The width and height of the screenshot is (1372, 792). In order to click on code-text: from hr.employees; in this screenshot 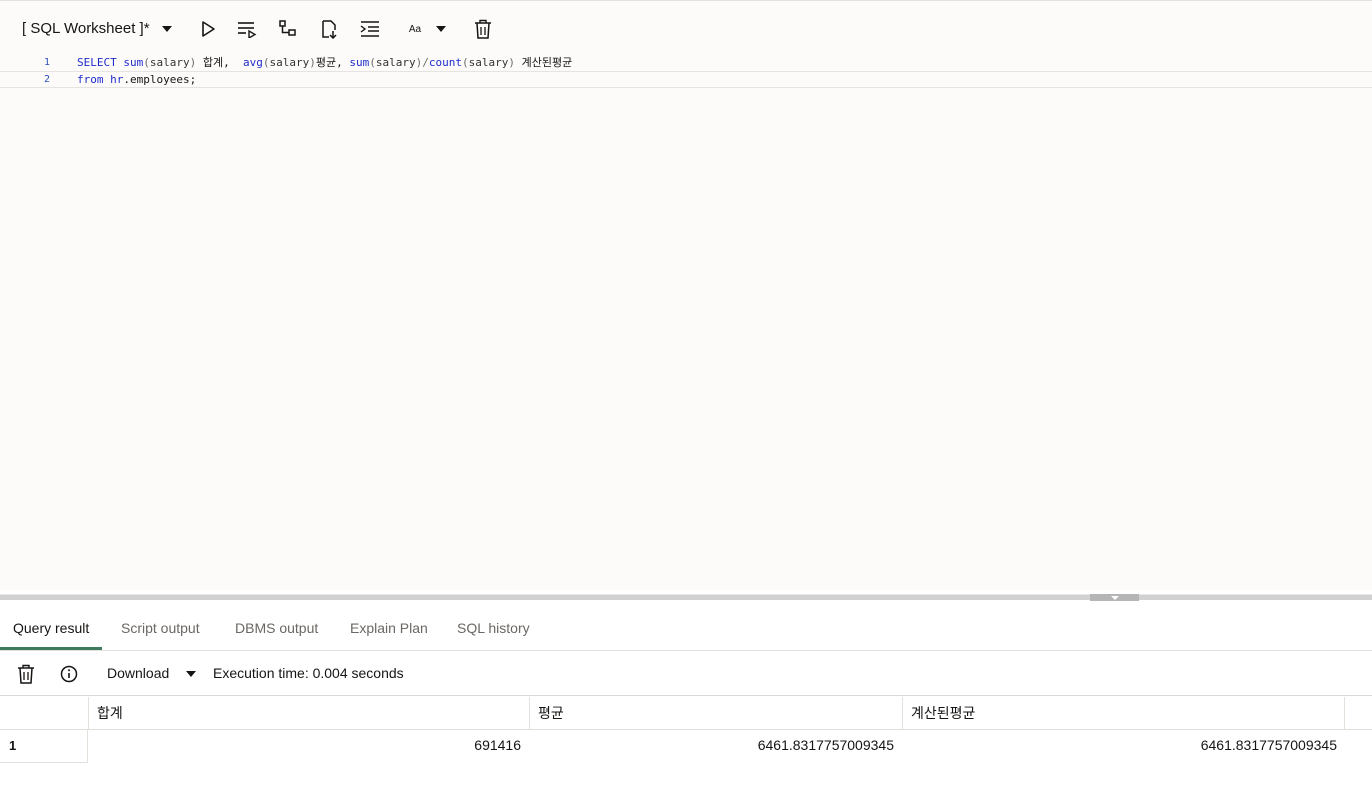, I will do `click(136, 80)`.